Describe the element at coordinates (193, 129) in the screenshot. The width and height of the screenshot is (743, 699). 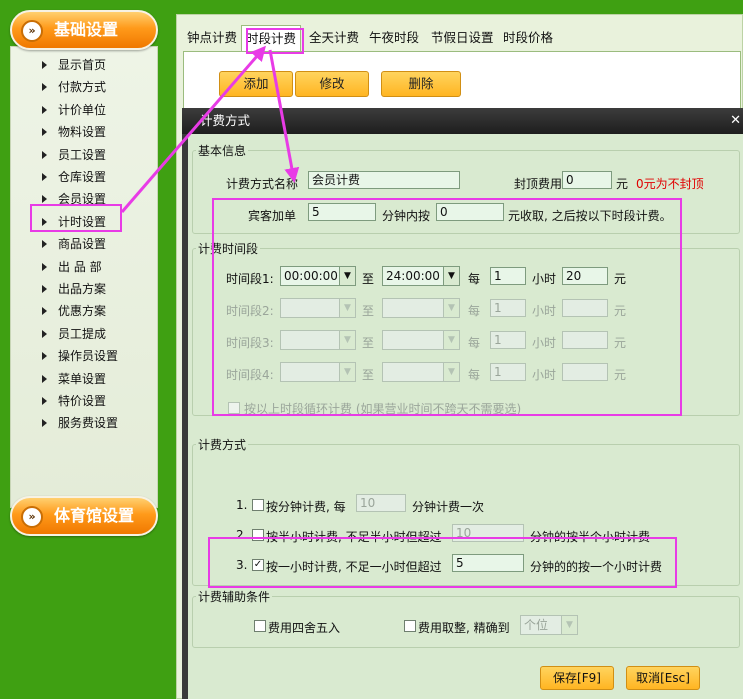
I see `arrow-to-tab` at that location.